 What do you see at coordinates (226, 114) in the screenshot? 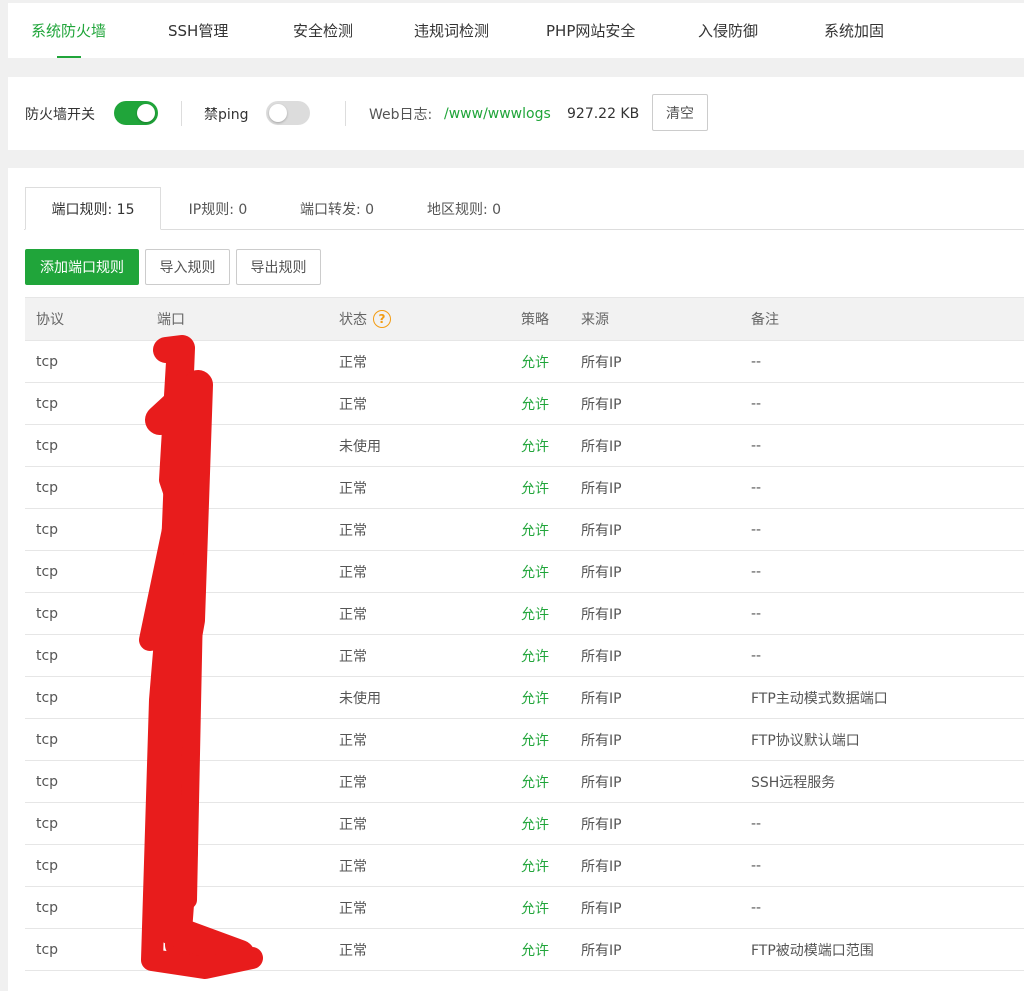
I see `ping-switch-label: 禁ping` at bounding box center [226, 114].